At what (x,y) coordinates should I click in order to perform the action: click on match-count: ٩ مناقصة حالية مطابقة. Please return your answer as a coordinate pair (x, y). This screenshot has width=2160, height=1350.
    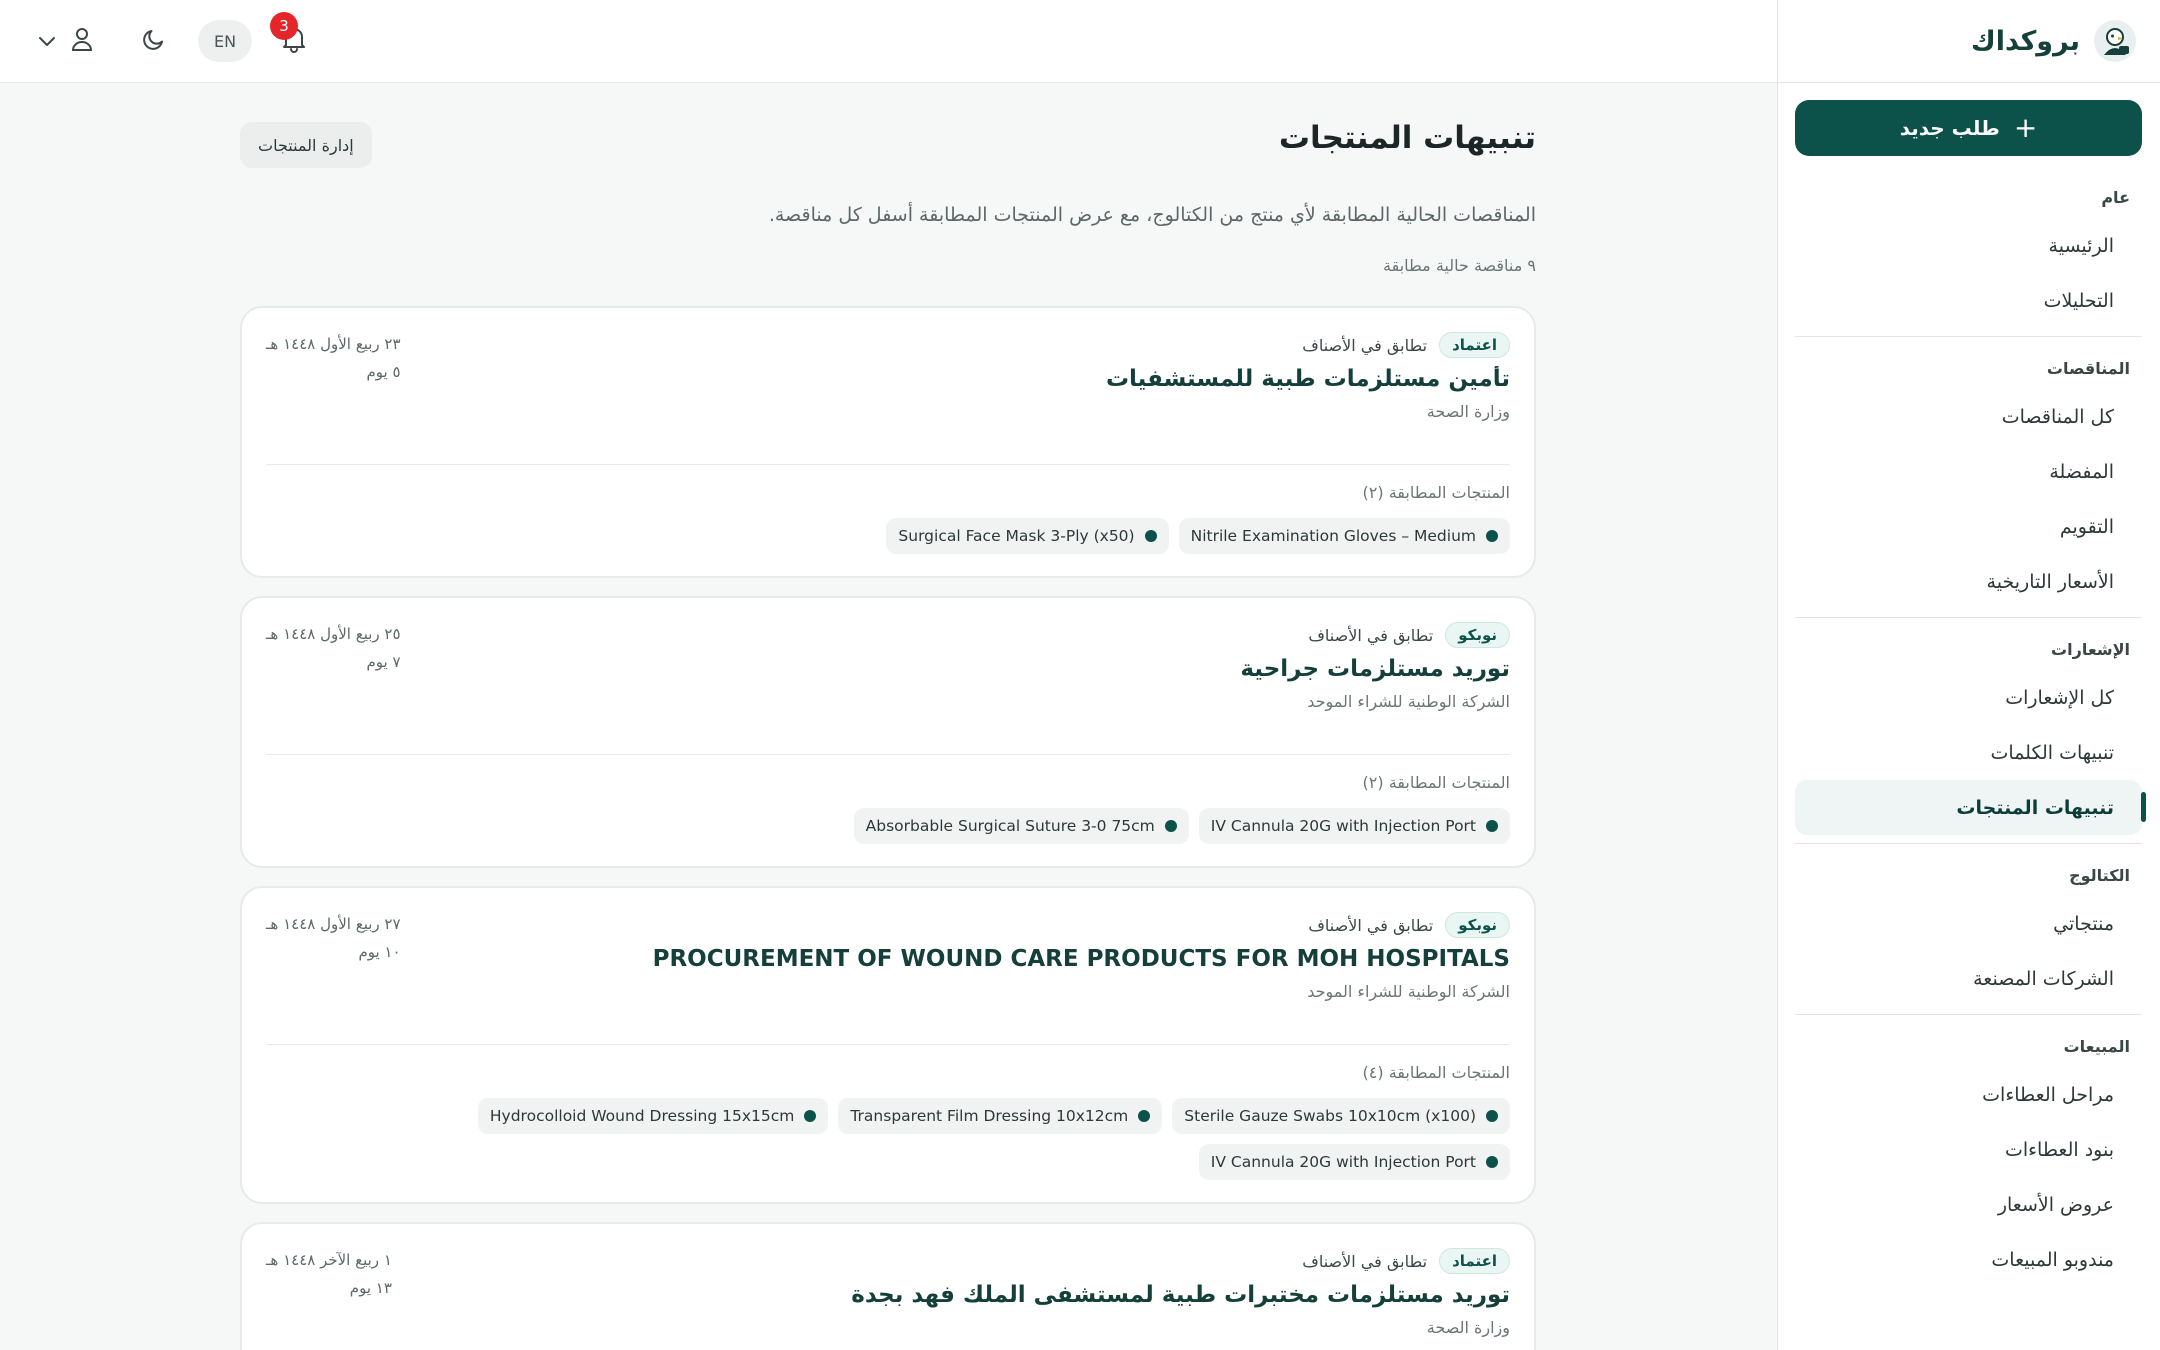
    Looking at the image, I should click on (1459, 265).